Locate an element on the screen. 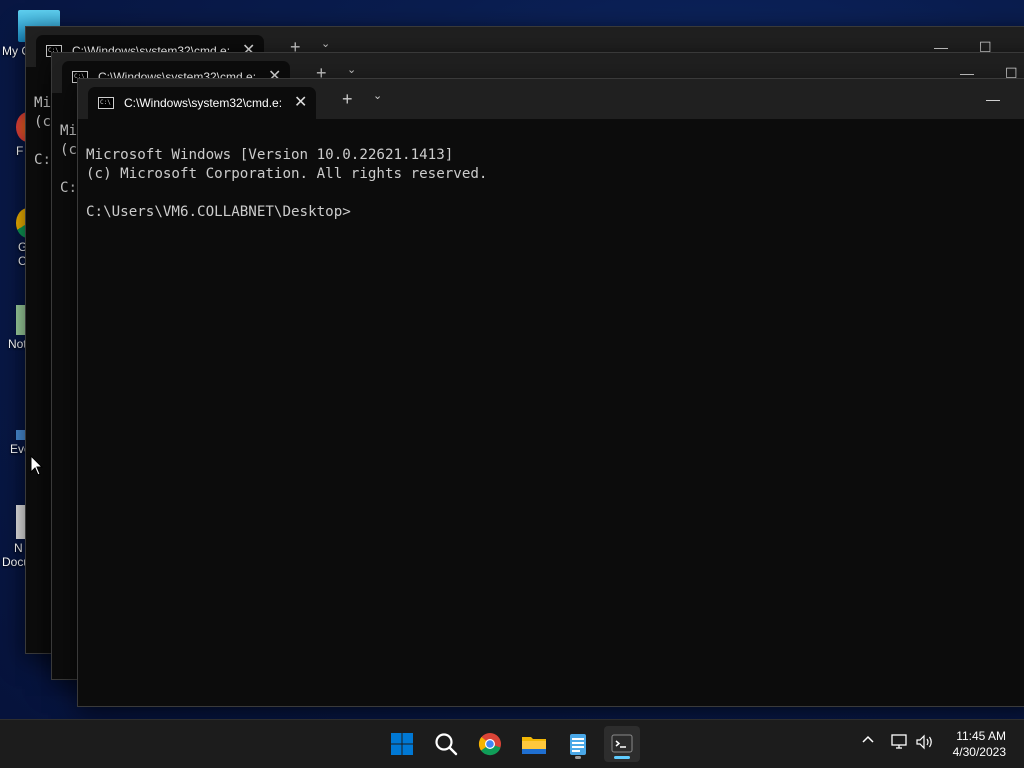 The height and width of the screenshot is (768, 1024). tab-cmd: C:\ C:\Windows\system32\cmd.e: ✕ is located at coordinates (202, 103).